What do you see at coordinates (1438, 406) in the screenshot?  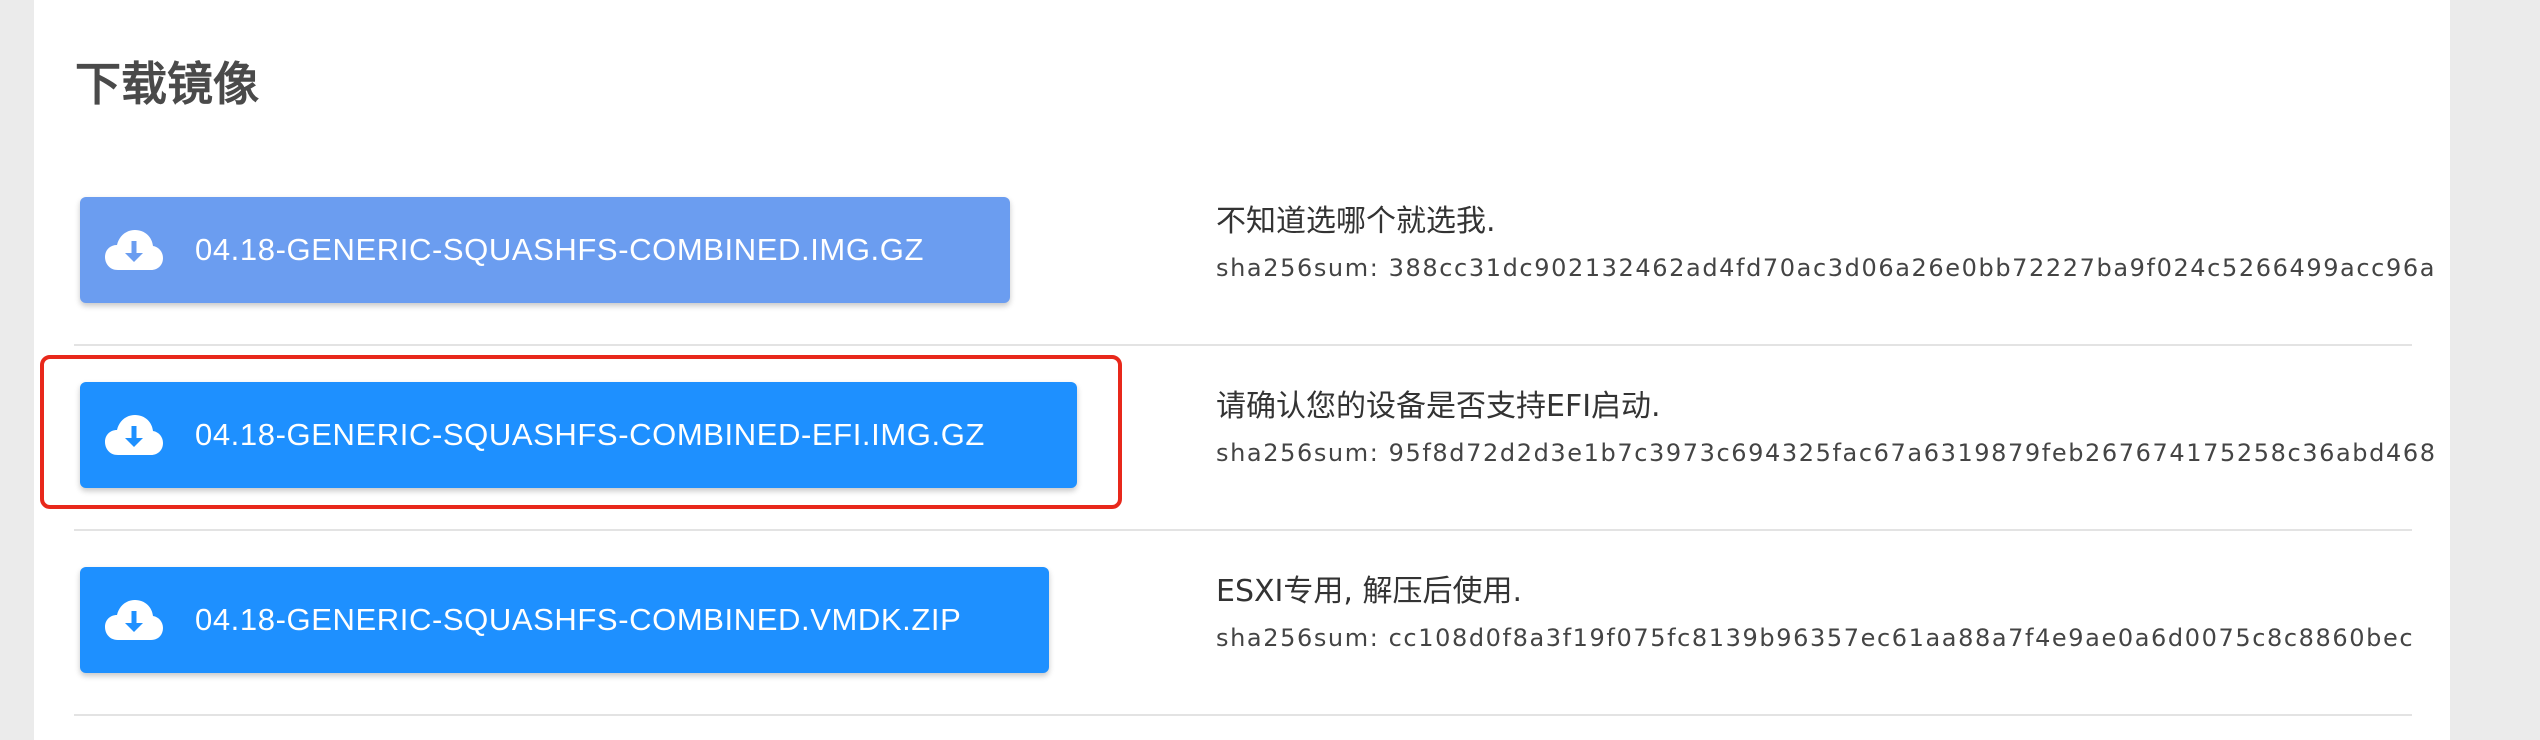 I see `download-description: 请确认您的设备是否支持EFI启动.` at bounding box center [1438, 406].